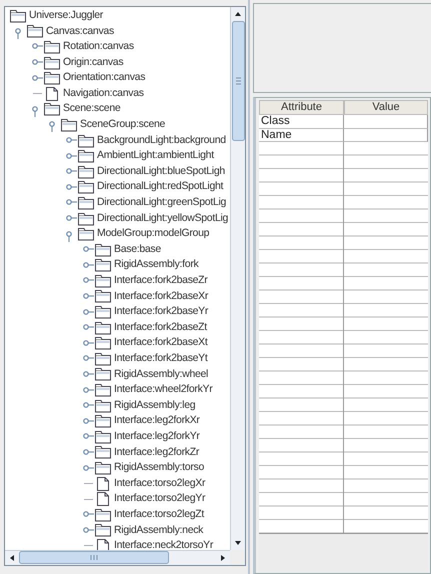 This screenshot has width=431, height=574. I want to click on tree-node-label: Origin:canvas, so click(93, 62).